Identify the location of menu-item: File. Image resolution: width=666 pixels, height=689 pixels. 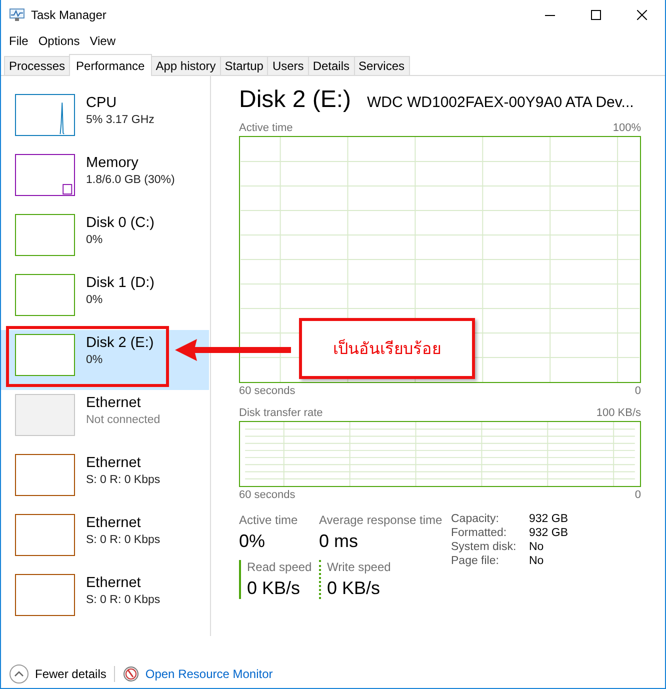
(19, 41).